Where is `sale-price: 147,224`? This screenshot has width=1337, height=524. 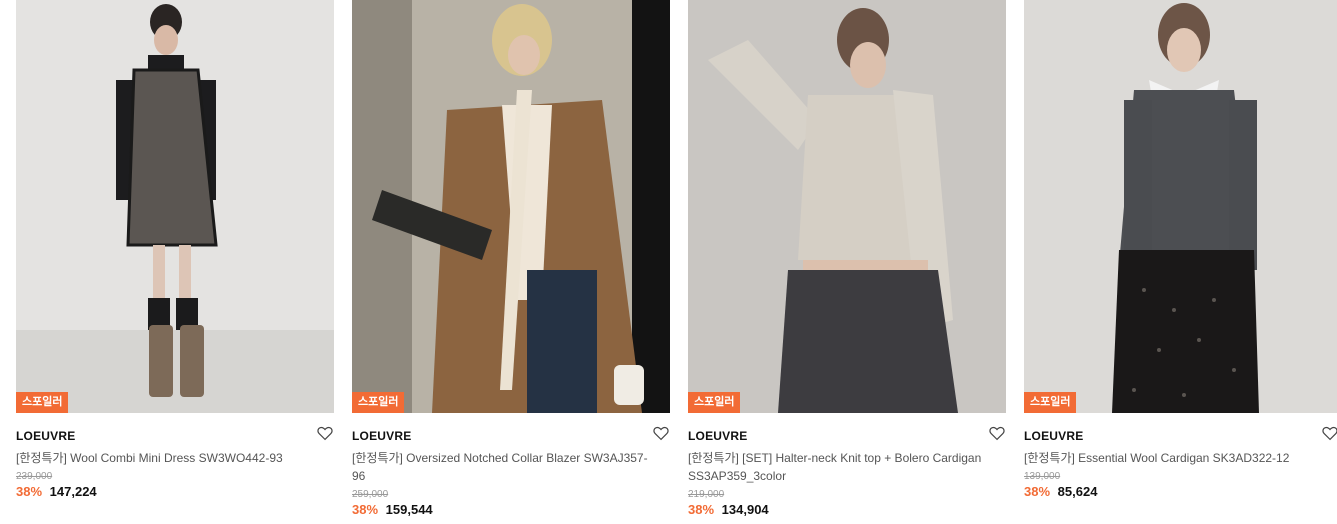 sale-price: 147,224 is located at coordinates (73, 491).